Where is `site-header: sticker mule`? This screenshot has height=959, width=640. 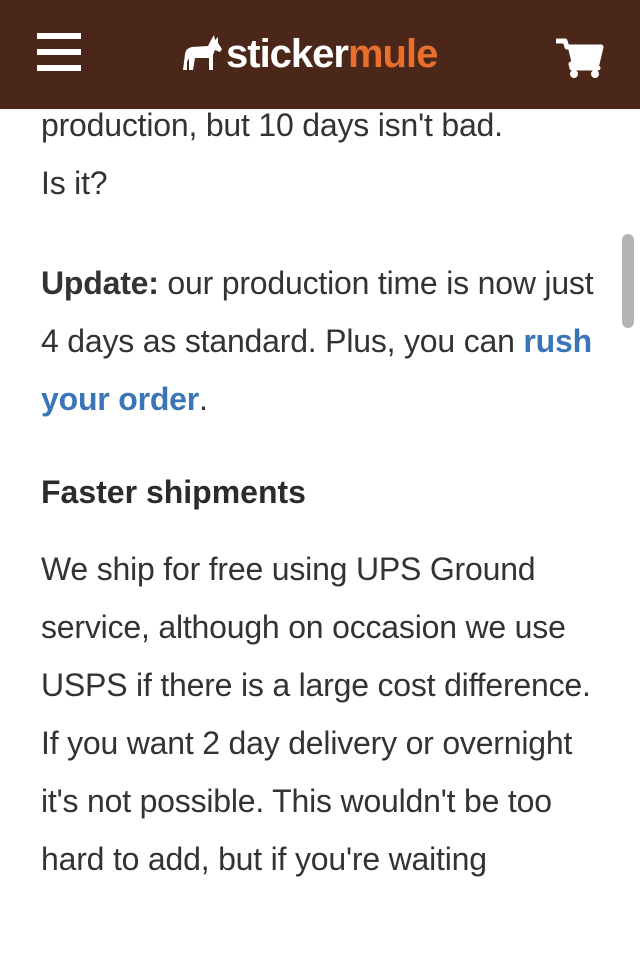
site-header: sticker mule is located at coordinates (320, 54).